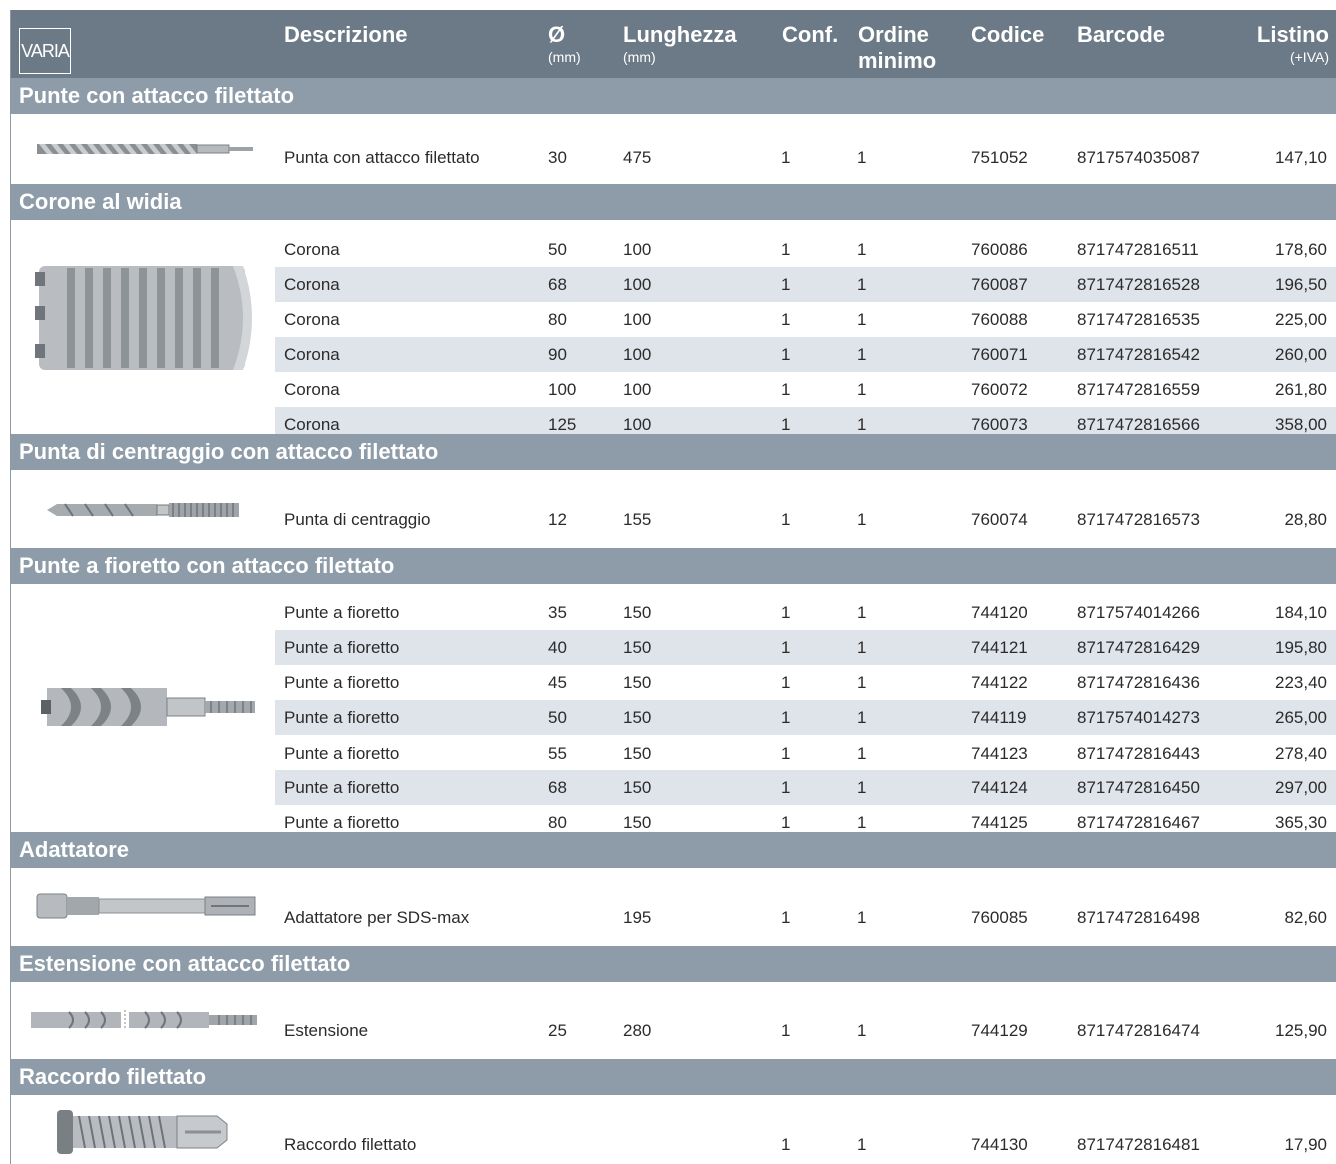 Image resolution: width=1336 pixels, height=1164 pixels. I want to click on section-title: Punte con attacco filettato, so click(157, 95).